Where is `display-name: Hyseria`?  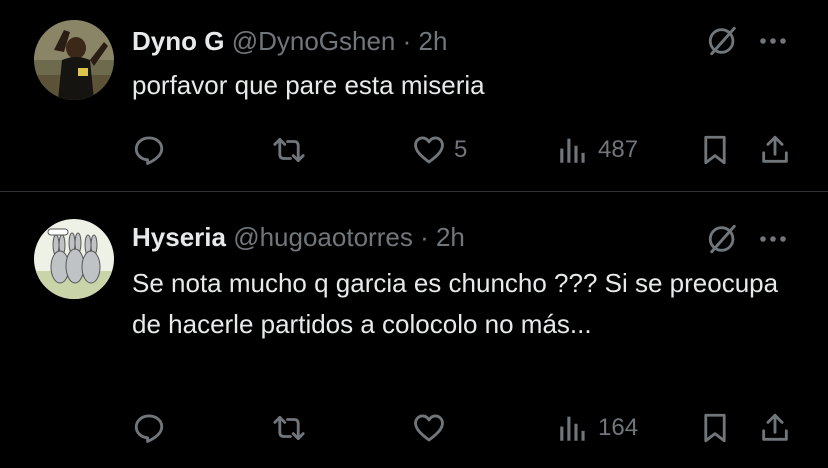
display-name: Hyseria is located at coordinates (179, 237).